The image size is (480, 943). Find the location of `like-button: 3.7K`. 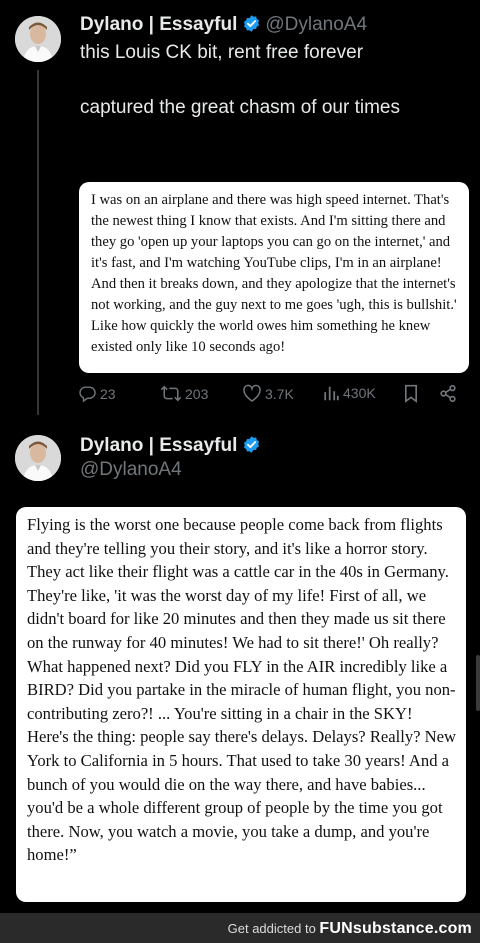

like-button: 3.7K is located at coordinates (268, 393).